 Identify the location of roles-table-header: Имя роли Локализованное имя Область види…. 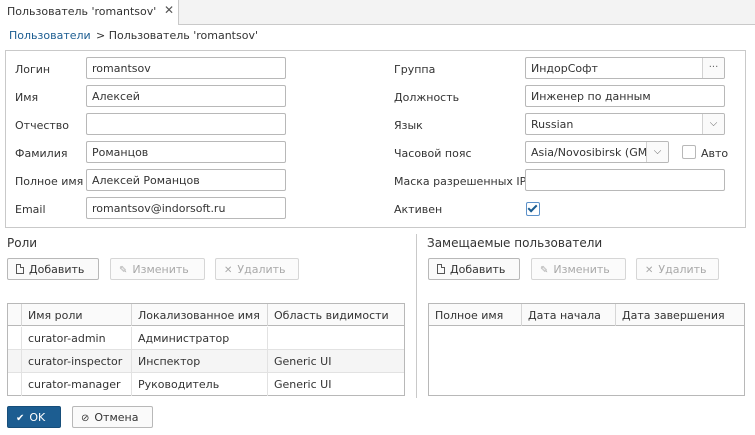
(206, 315).